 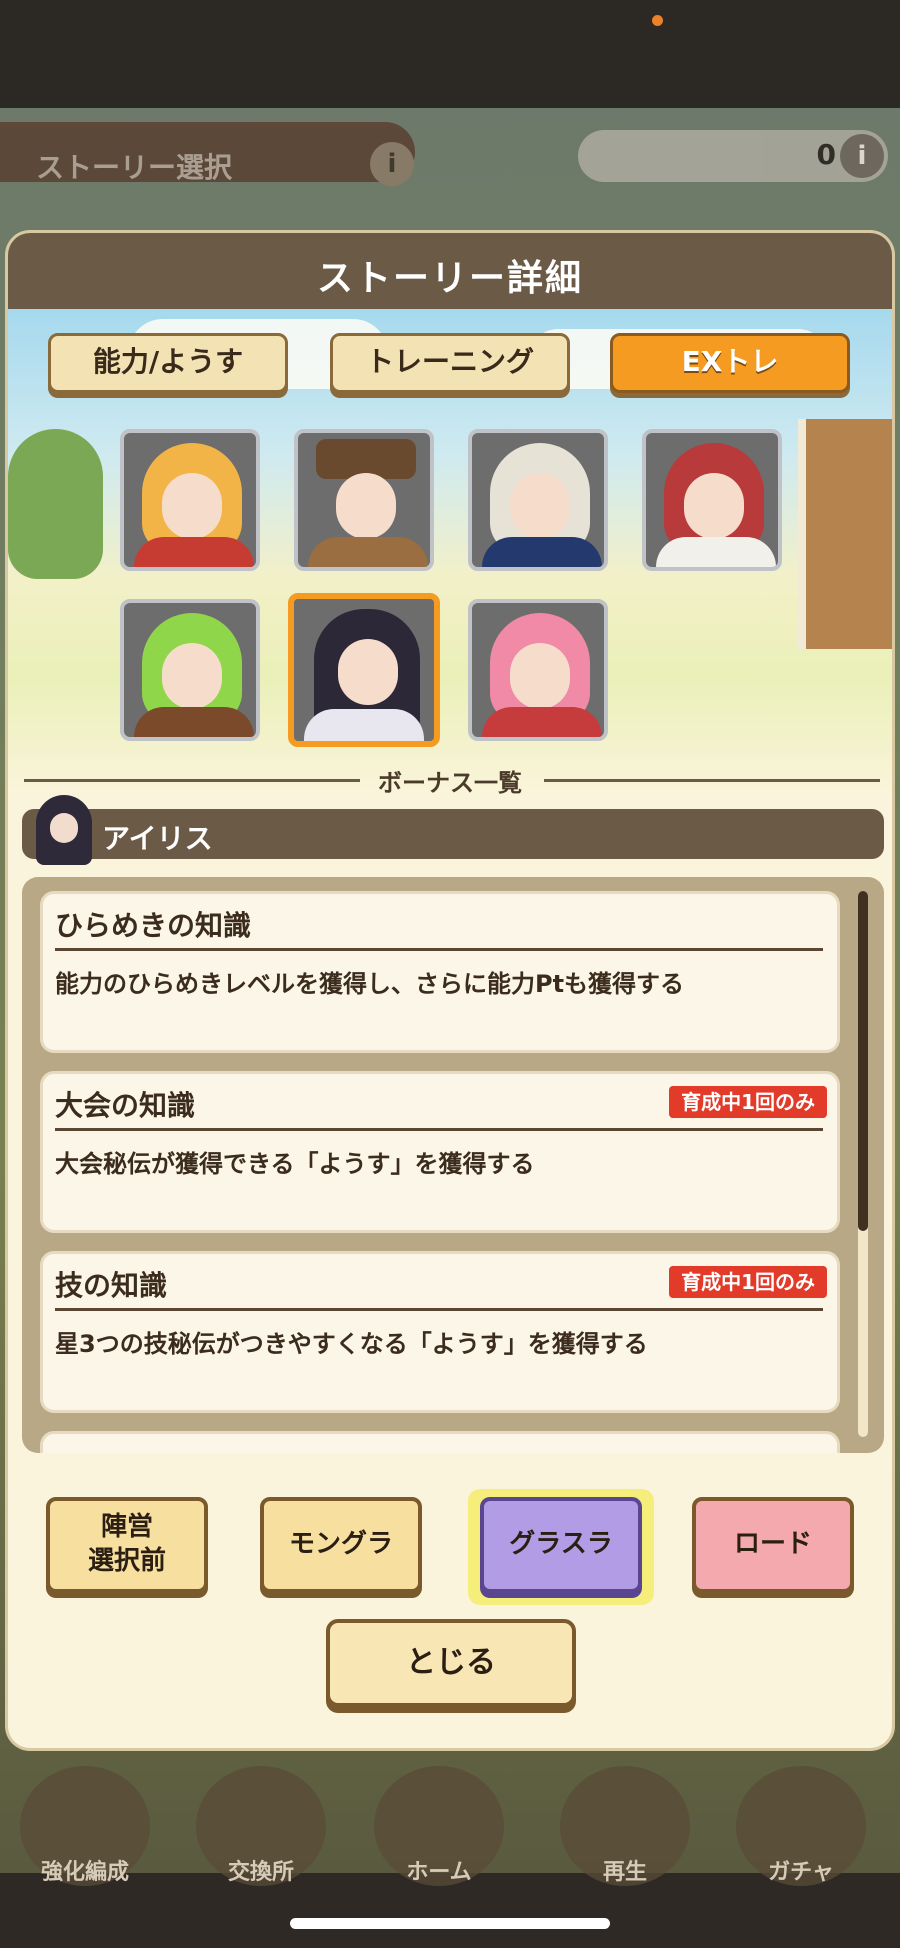 What do you see at coordinates (450, 1923) in the screenshot?
I see `home-indicator` at bounding box center [450, 1923].